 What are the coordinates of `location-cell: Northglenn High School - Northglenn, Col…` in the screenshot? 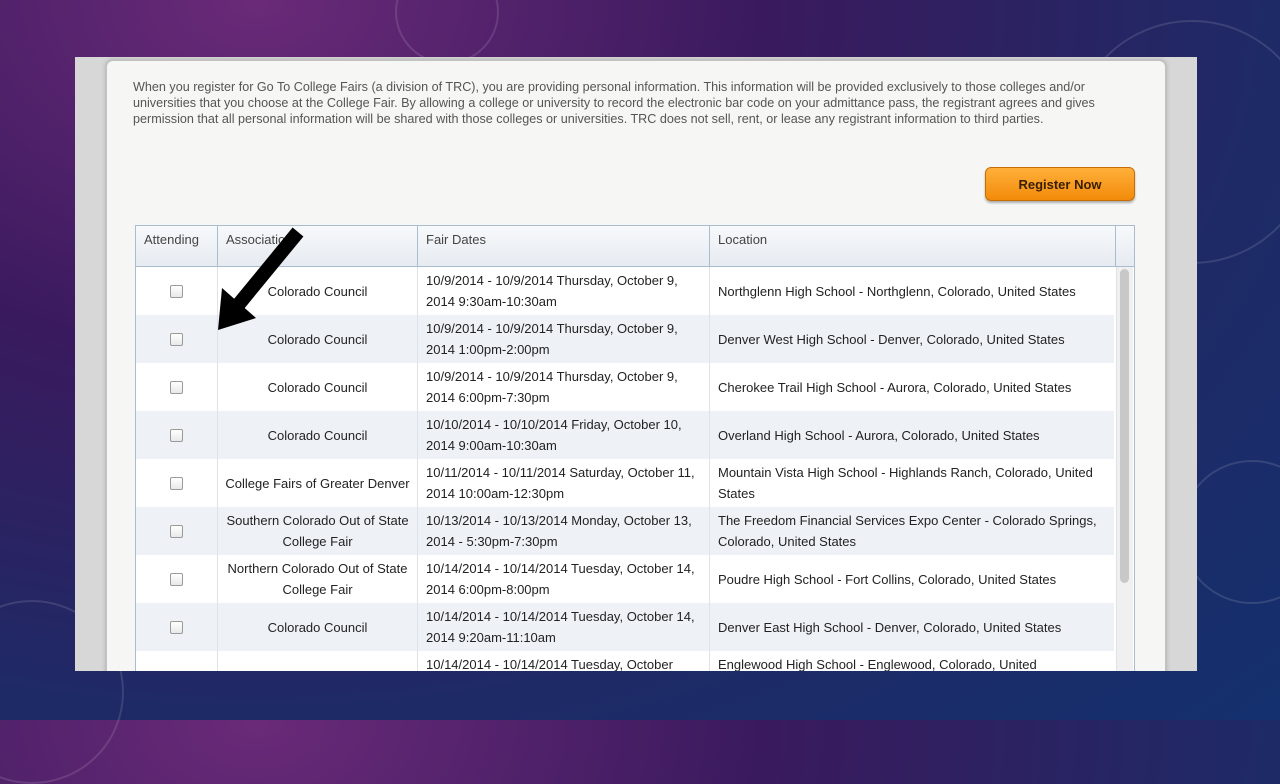 It's located at (897, 291).